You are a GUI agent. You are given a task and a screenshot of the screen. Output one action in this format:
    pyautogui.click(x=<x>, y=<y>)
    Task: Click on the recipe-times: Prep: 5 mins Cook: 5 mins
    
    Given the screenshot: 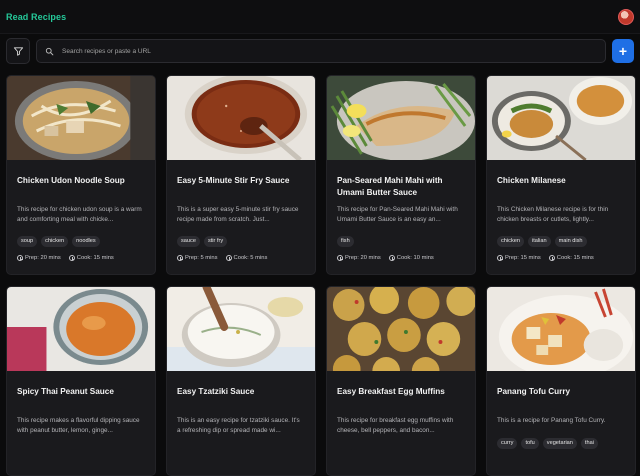 What is the action you would take?
    pyautogui.click(x=241, y=258)
    